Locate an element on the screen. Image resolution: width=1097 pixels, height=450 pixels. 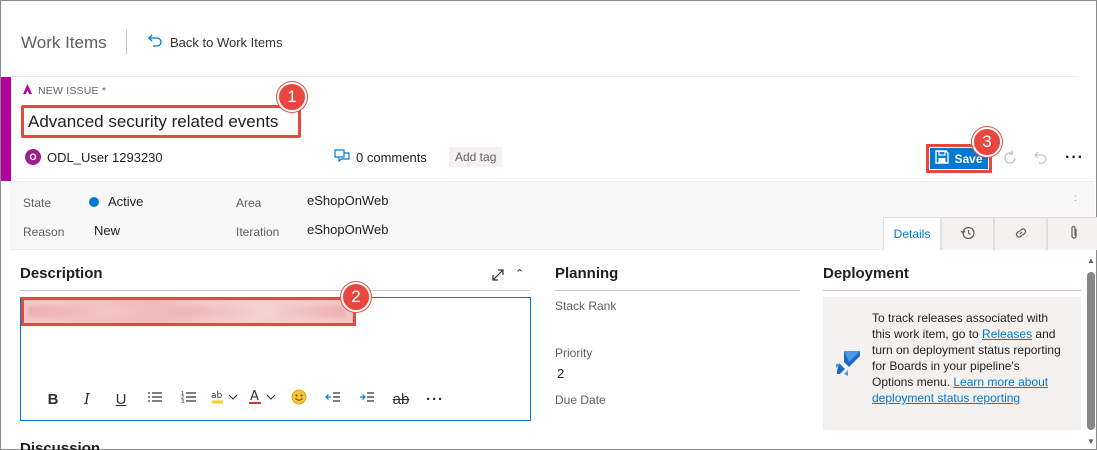
bulleted-list-icon is located at coordinates (155, 399).